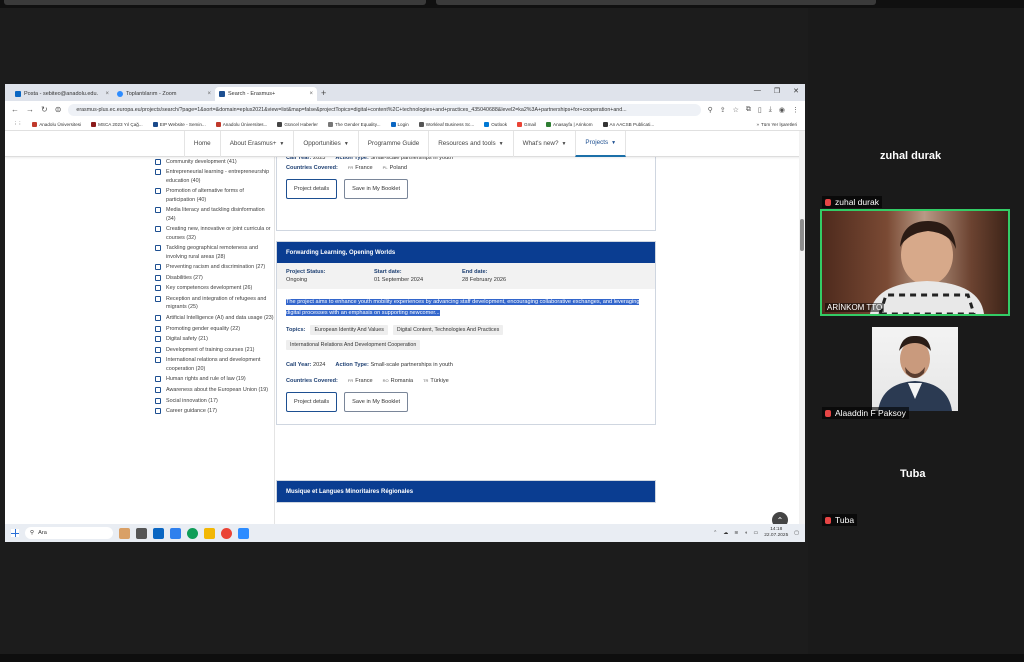 This screenshot has width=1024, height=662. Describe the element at coordinates (212, 350) in the screenshot. I see `filter-item: Development of training courses (21)` at that location.